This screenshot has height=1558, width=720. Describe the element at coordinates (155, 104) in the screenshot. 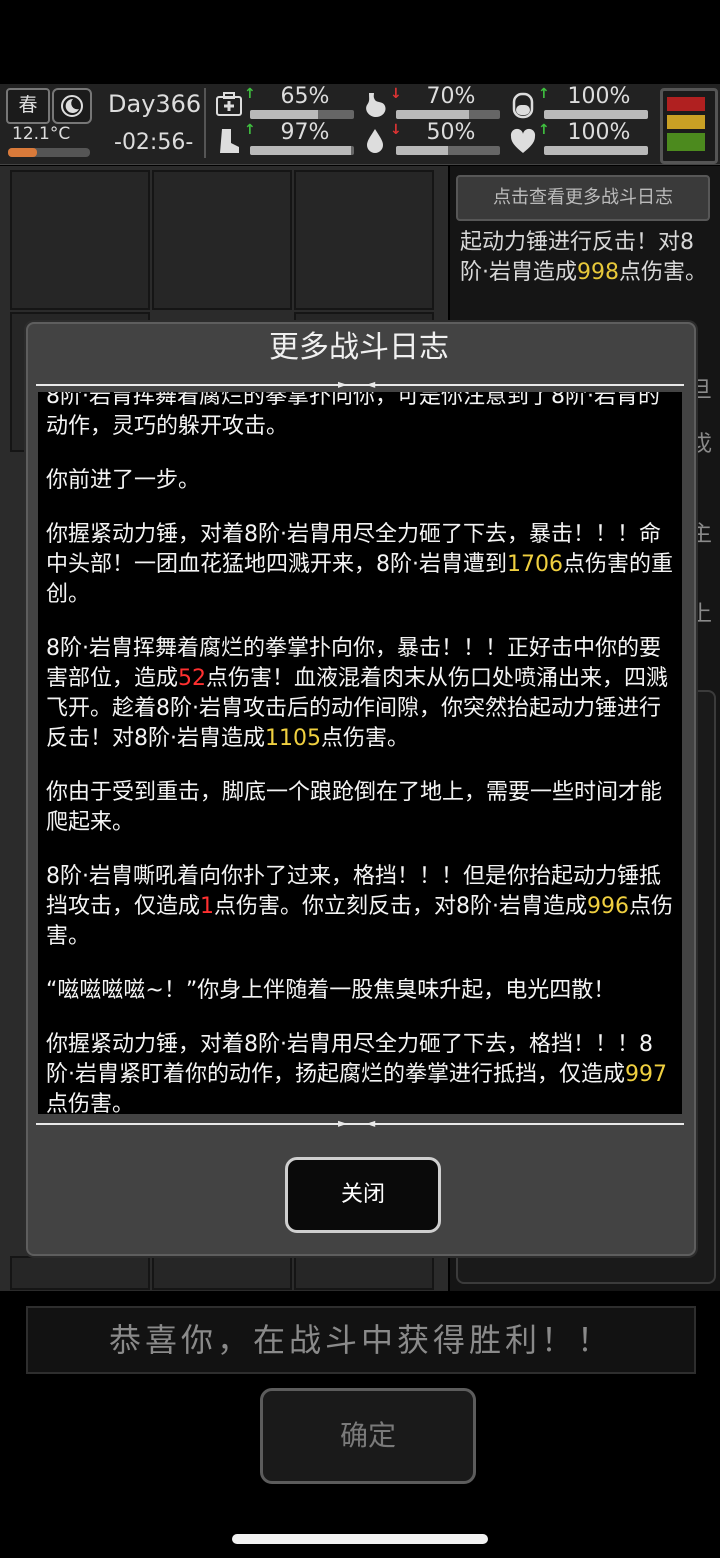

I see `day-counter: Day366` at that location.